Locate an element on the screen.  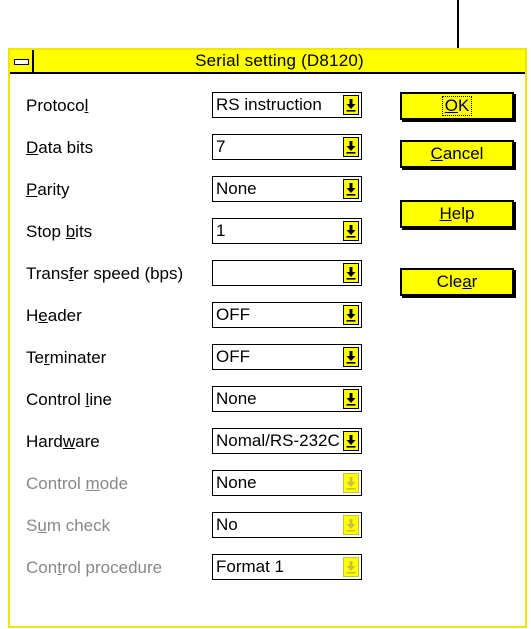
ok-button: OK is located at coordinates (457, 106).